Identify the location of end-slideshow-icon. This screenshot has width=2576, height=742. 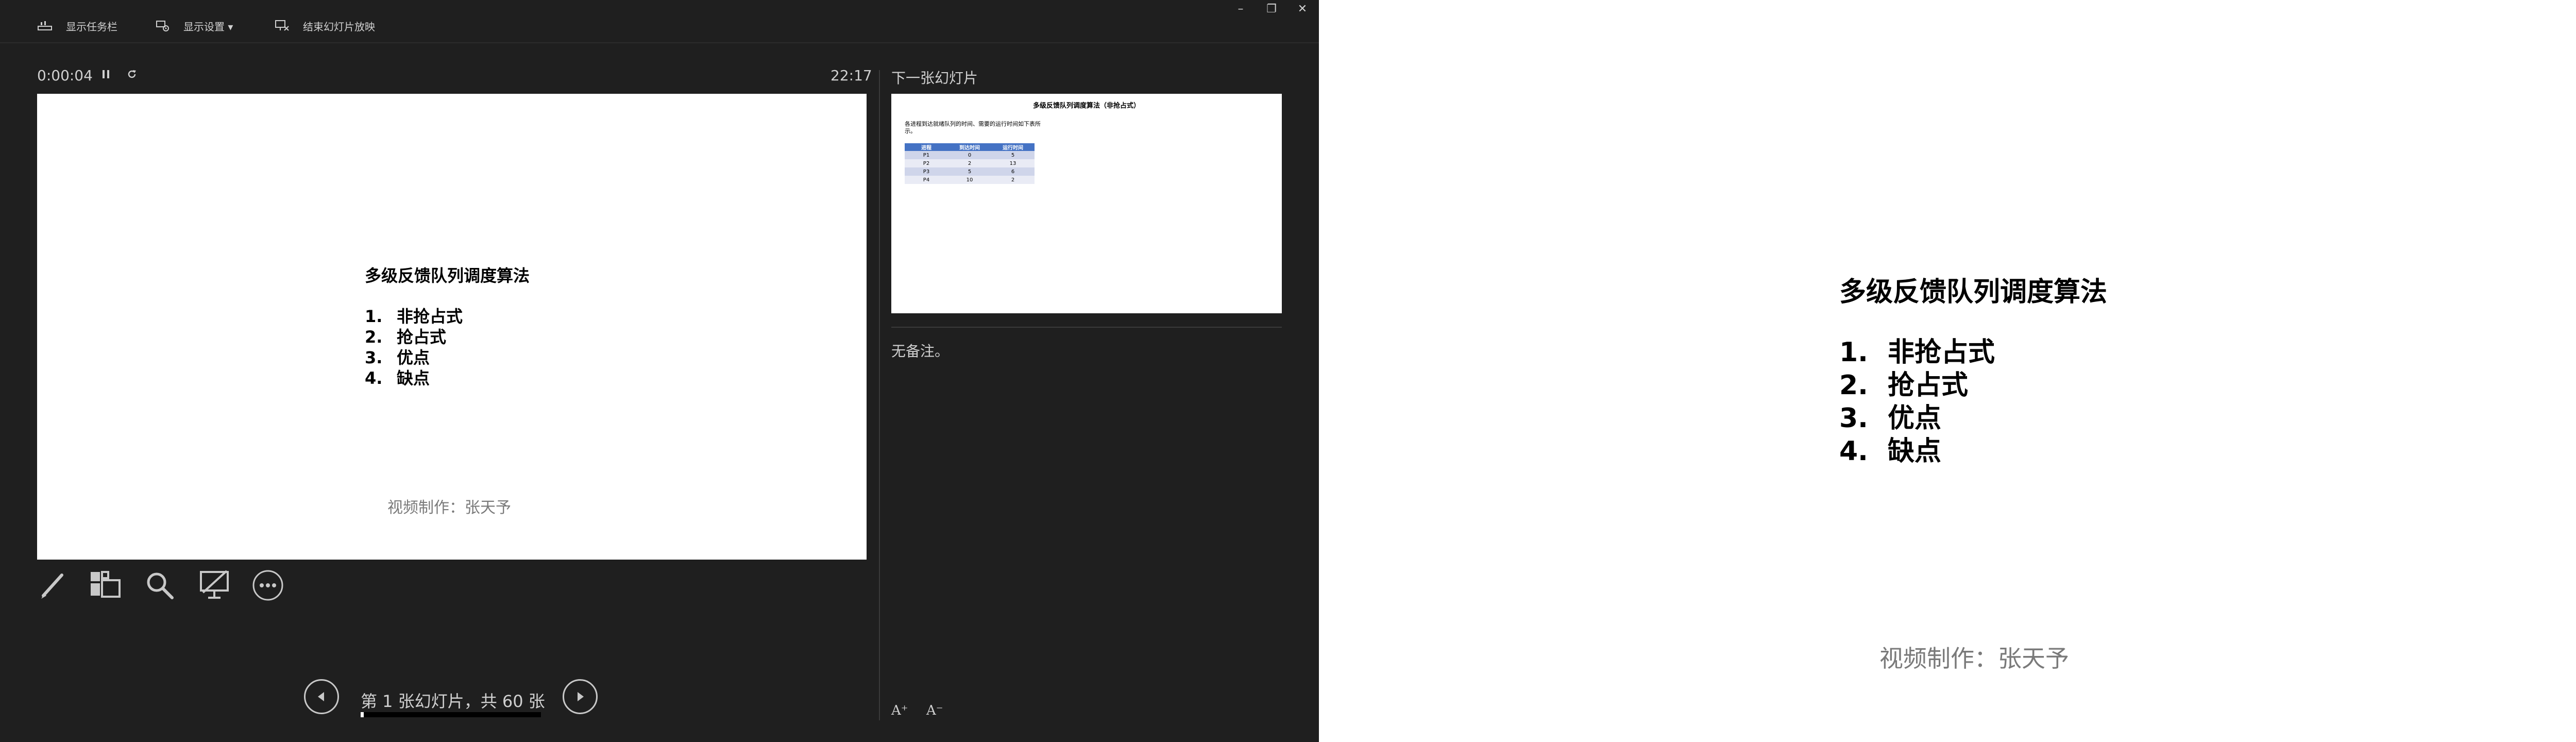
(282, 25).